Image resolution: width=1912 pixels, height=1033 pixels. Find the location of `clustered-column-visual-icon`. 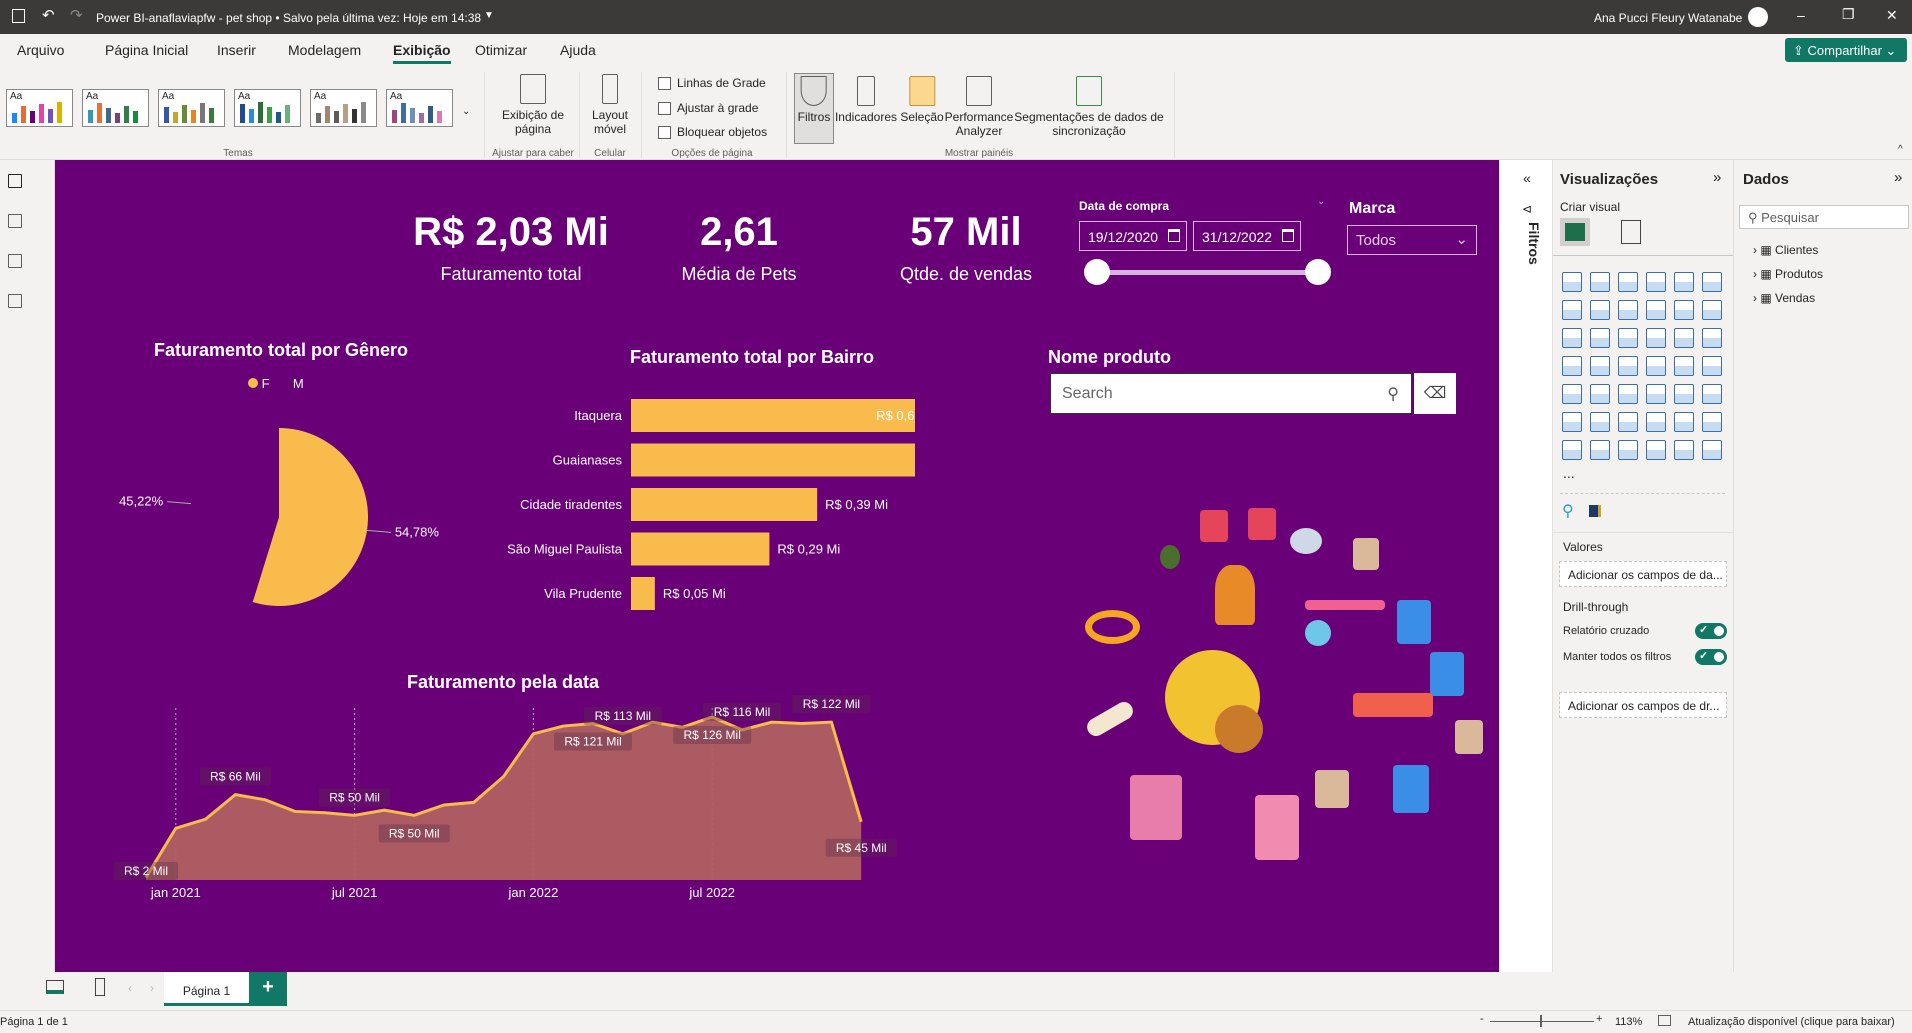

clustered-column-visual-icon is located at coordinates (1656, 282).